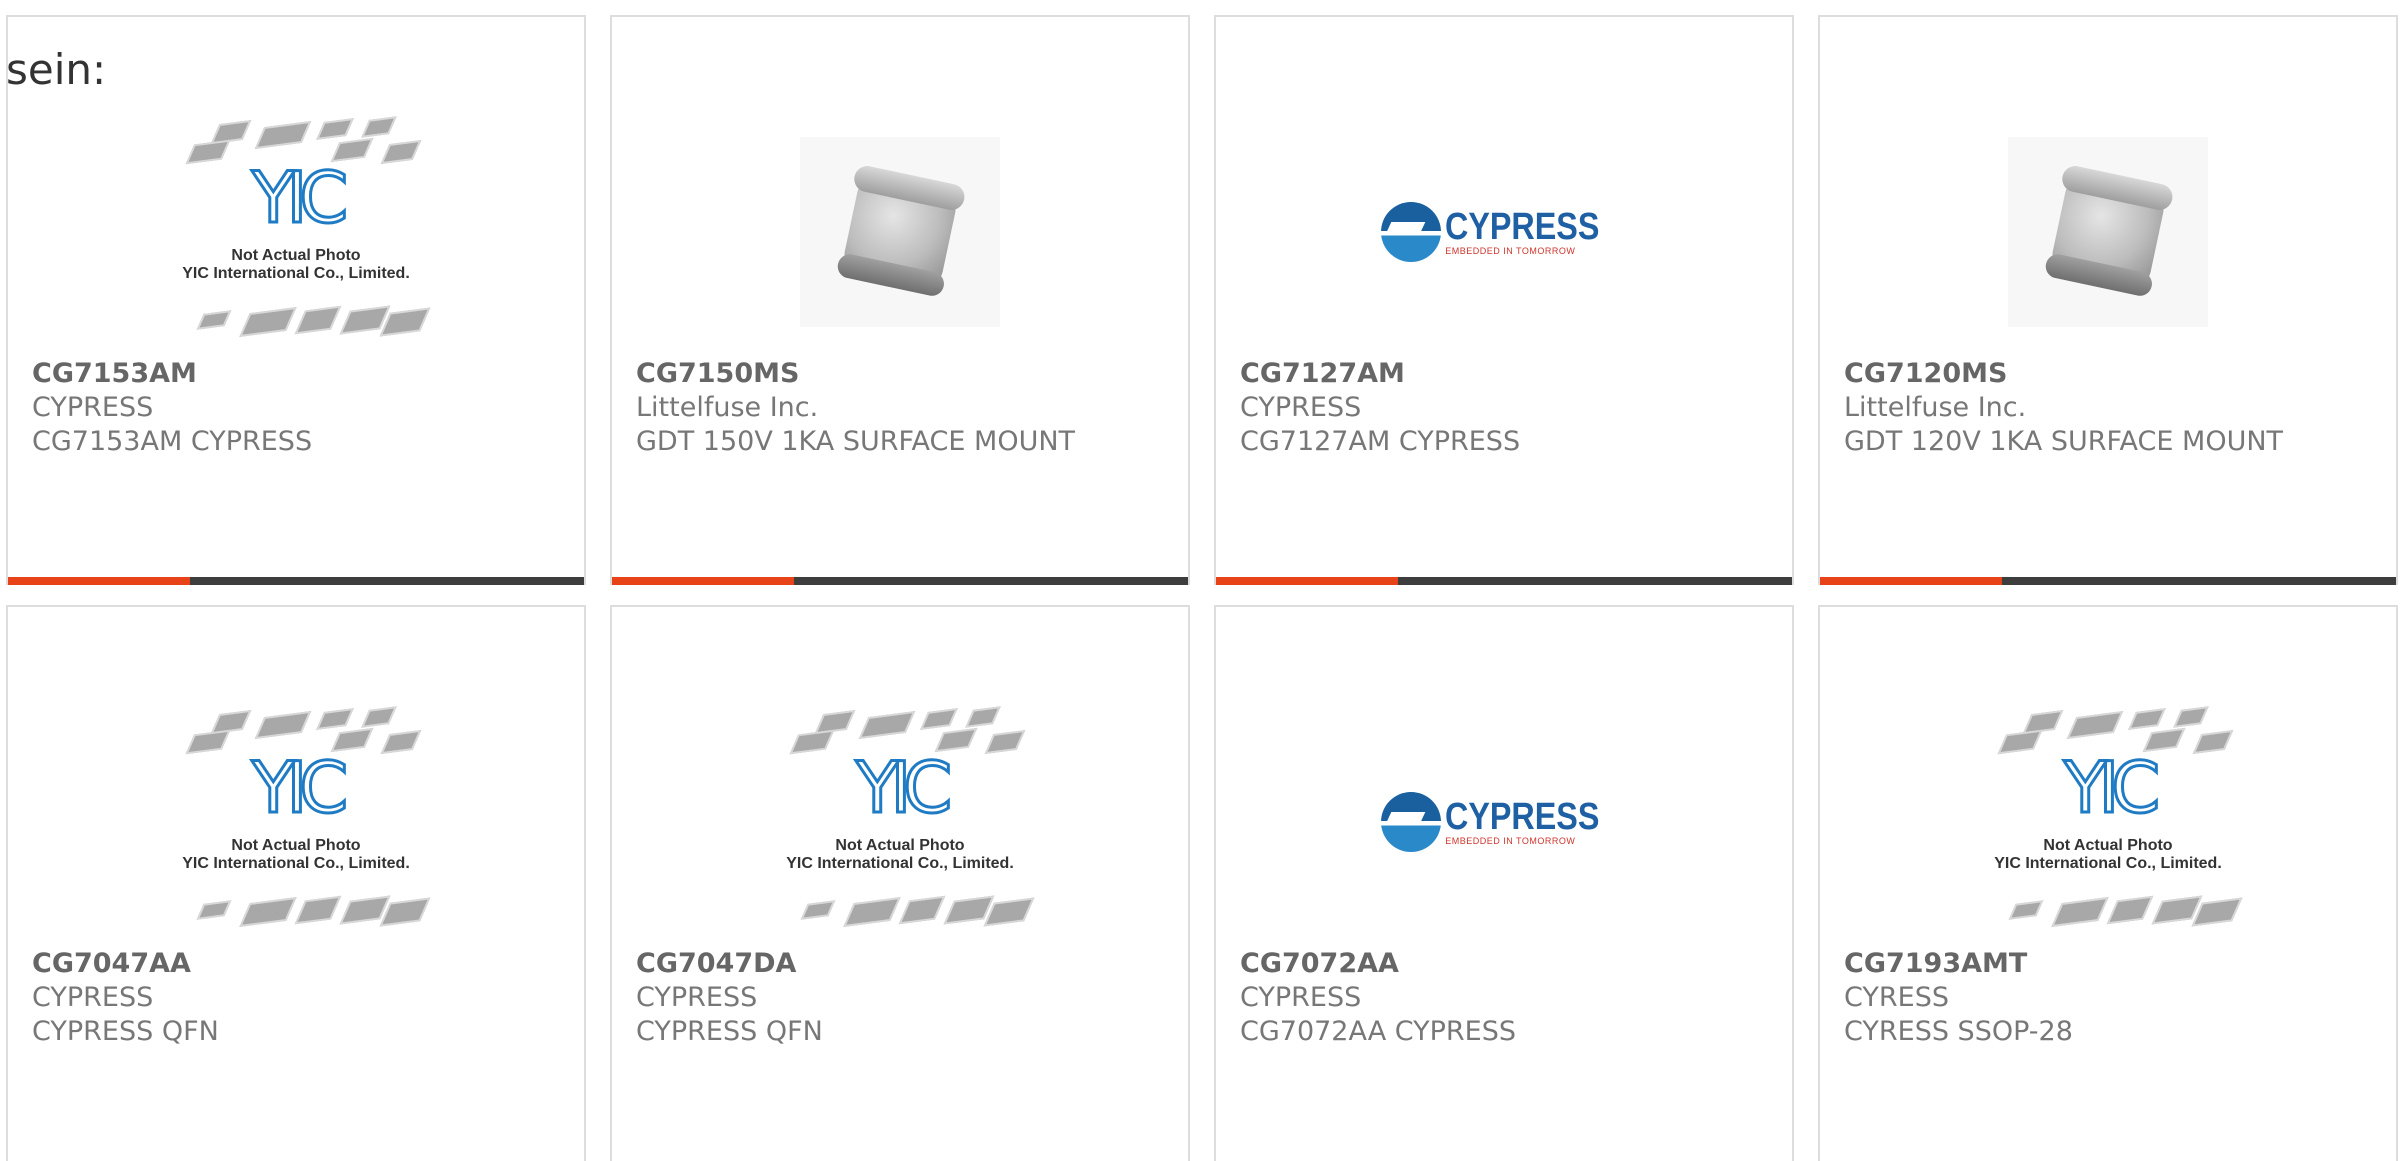 Image resolution: width=2400 pixels, height=1161 pixels. Describe the element at coordinates (1506, 998) in the screenshot. I see `product-info: CG7072AA CYPRESS CG7072AA CYPRESS` at that location.